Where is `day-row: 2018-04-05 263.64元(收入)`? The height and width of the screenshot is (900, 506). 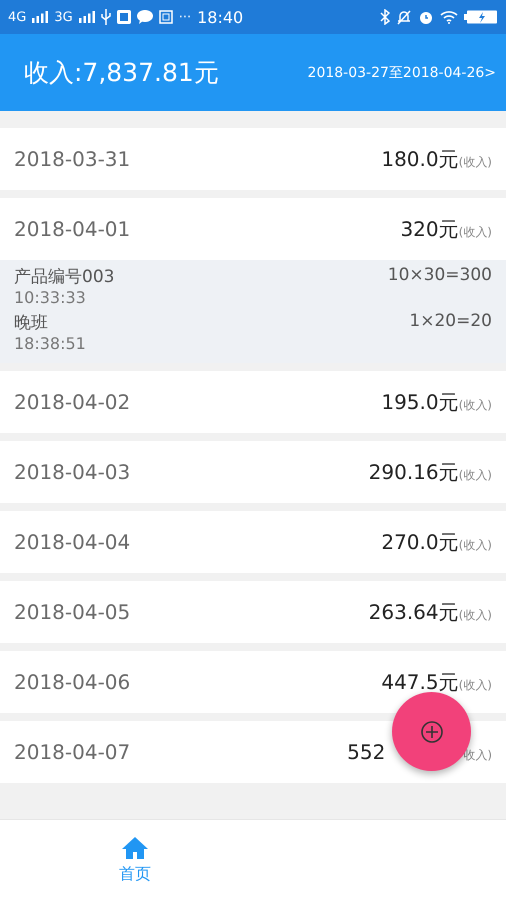
day-row: 2018-04-05 263.64元(收入) is located at coordinates (253, 612).